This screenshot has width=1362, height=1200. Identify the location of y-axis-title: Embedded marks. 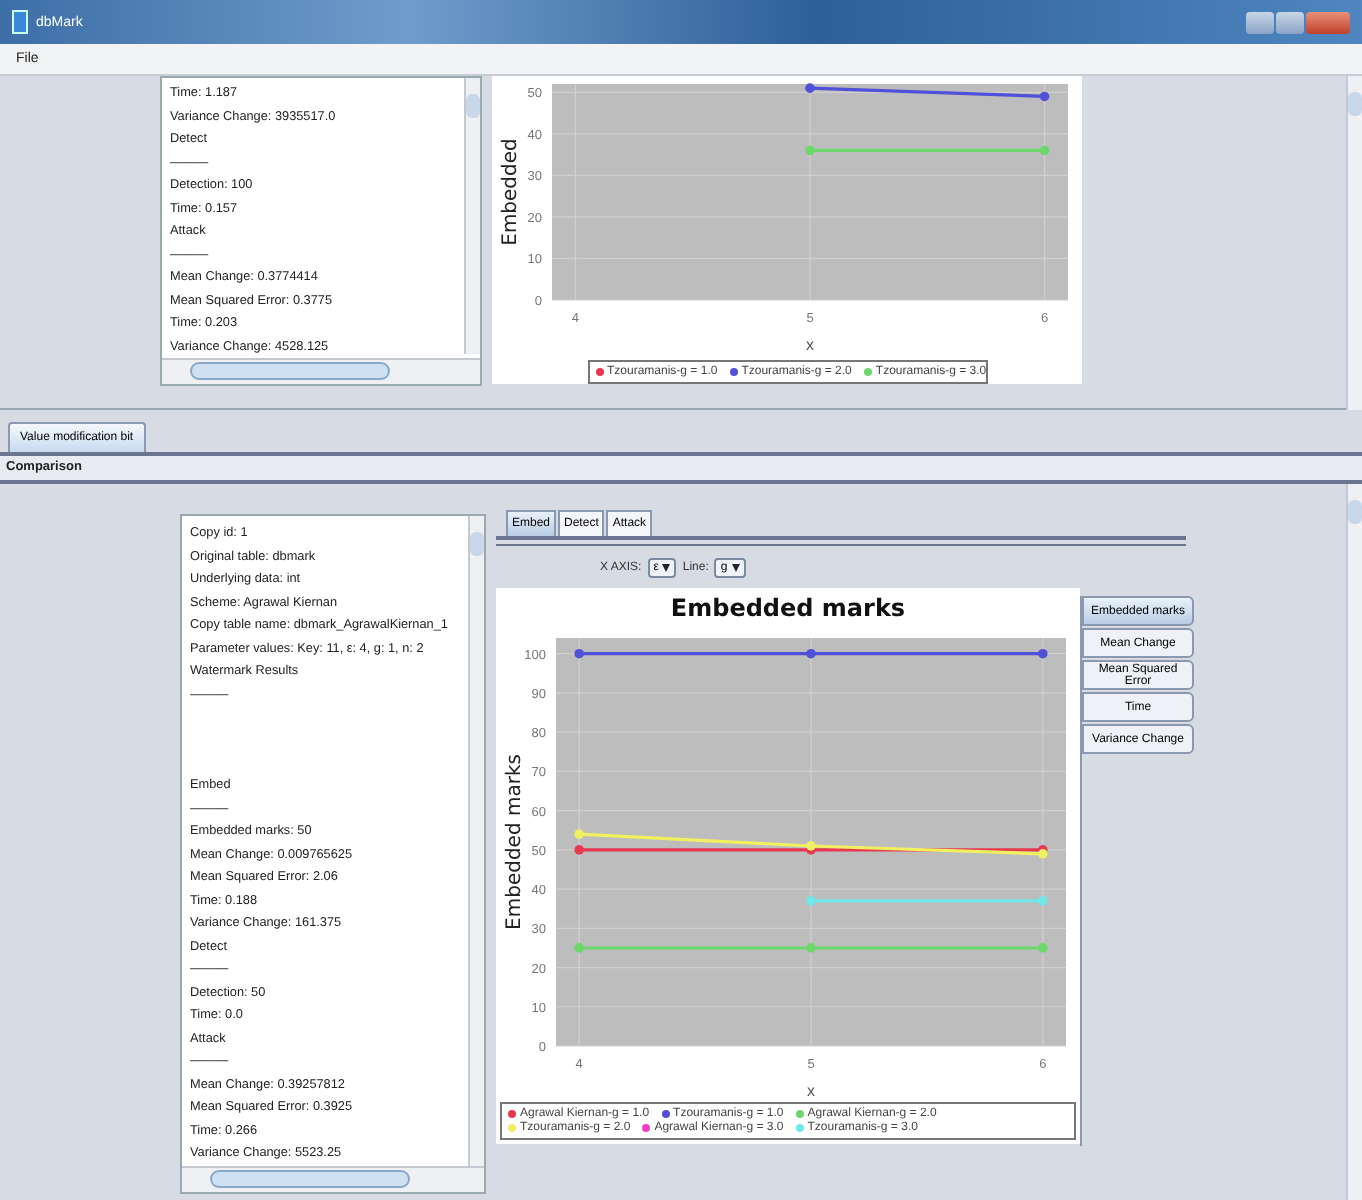
(515, 842).